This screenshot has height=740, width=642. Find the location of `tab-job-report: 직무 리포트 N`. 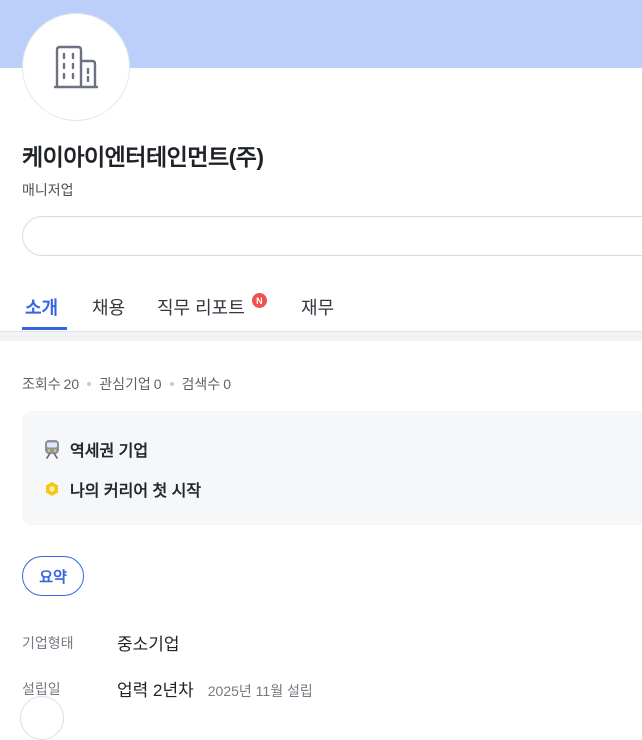

tab-job-report: 직무 리포트 N is located at coordinates (212, 306).